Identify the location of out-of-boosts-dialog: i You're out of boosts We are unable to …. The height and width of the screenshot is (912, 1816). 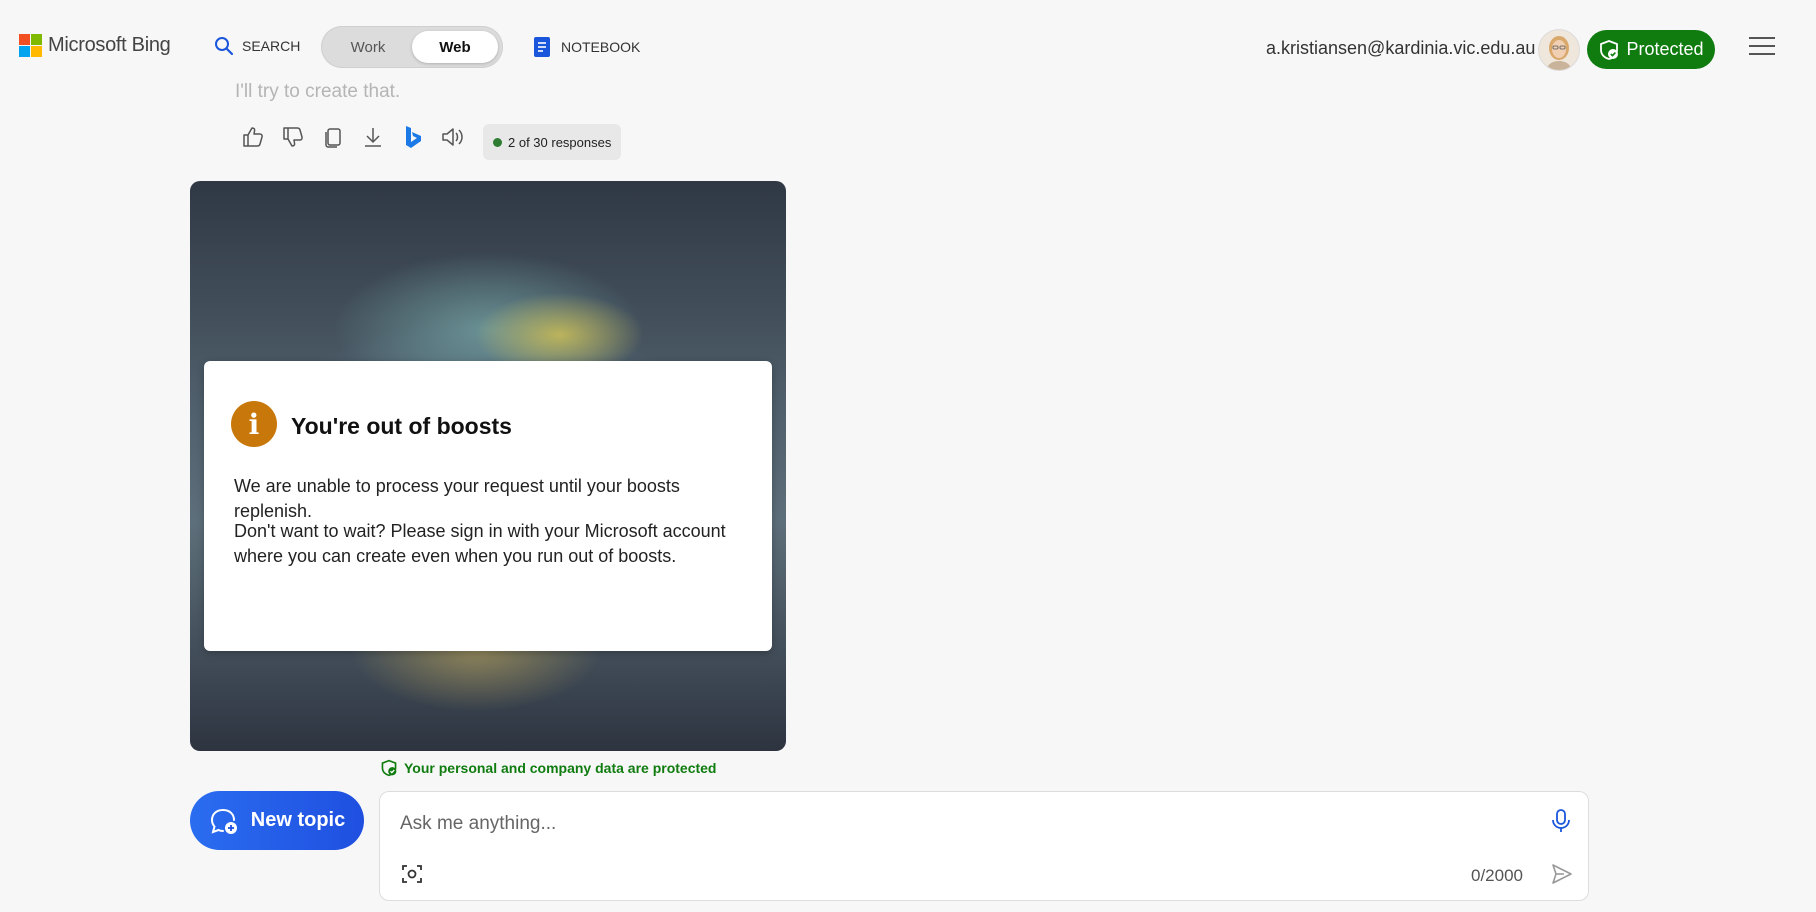
(488, 506).